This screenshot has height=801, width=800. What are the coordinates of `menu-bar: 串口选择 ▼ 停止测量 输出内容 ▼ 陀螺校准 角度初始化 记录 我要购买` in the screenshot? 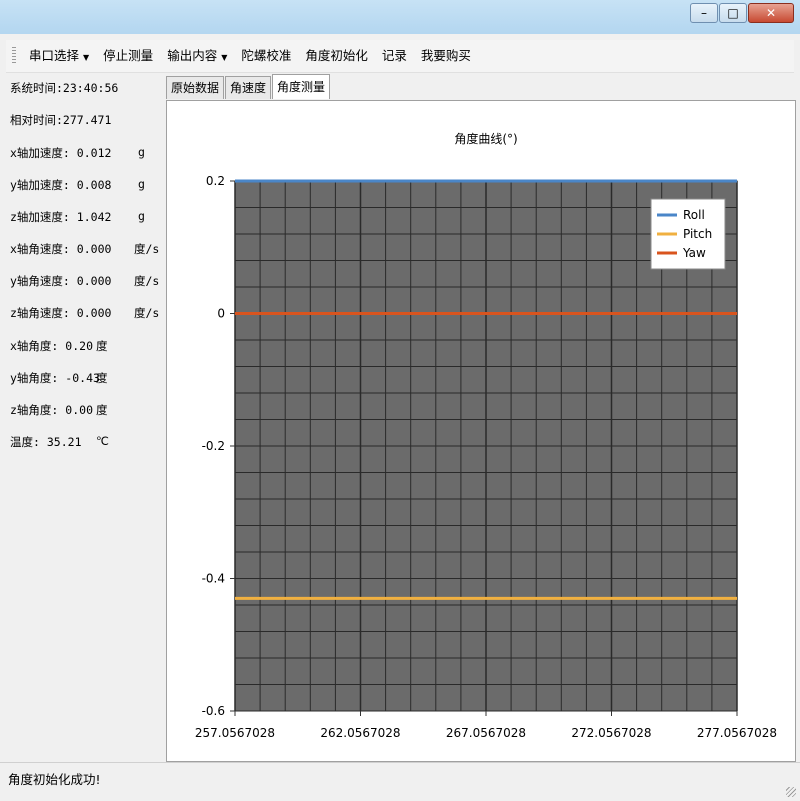 It's located at (400, 56).